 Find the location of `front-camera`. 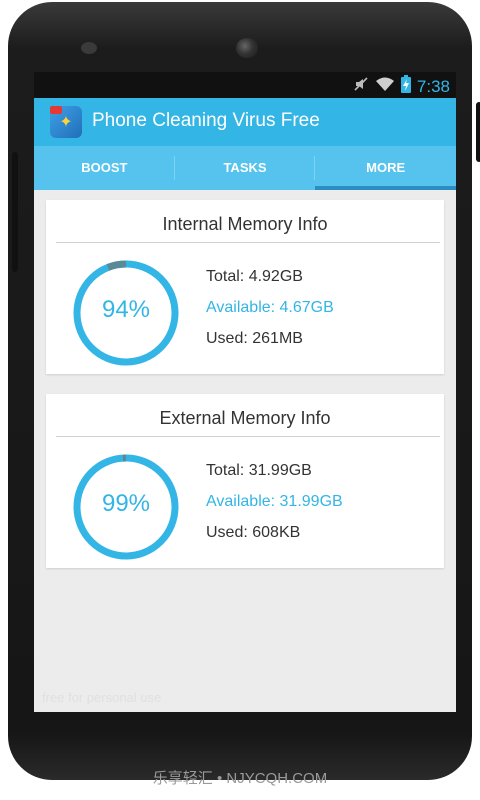

front-camera is located at coordinates (247, 48).